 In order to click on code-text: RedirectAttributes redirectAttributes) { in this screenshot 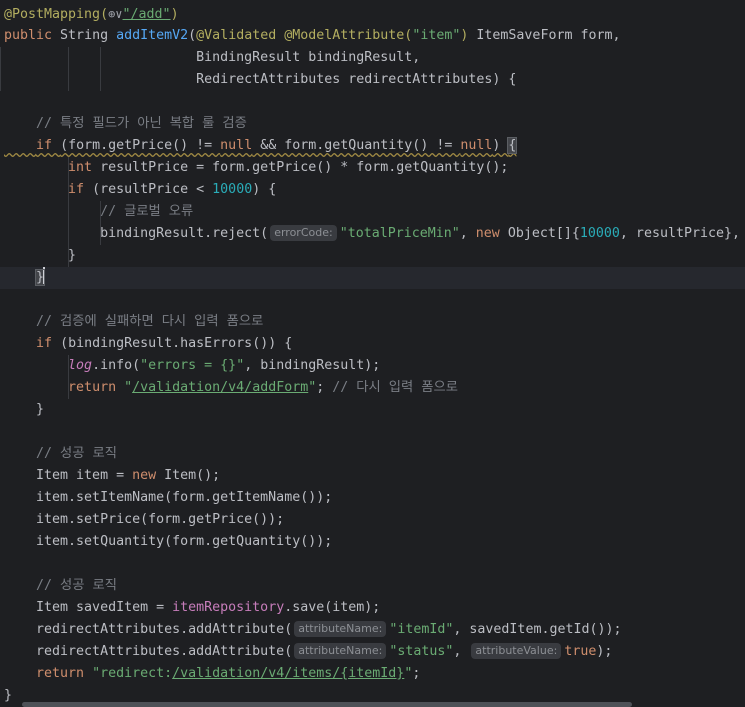, I will do `click(260, 80)`.